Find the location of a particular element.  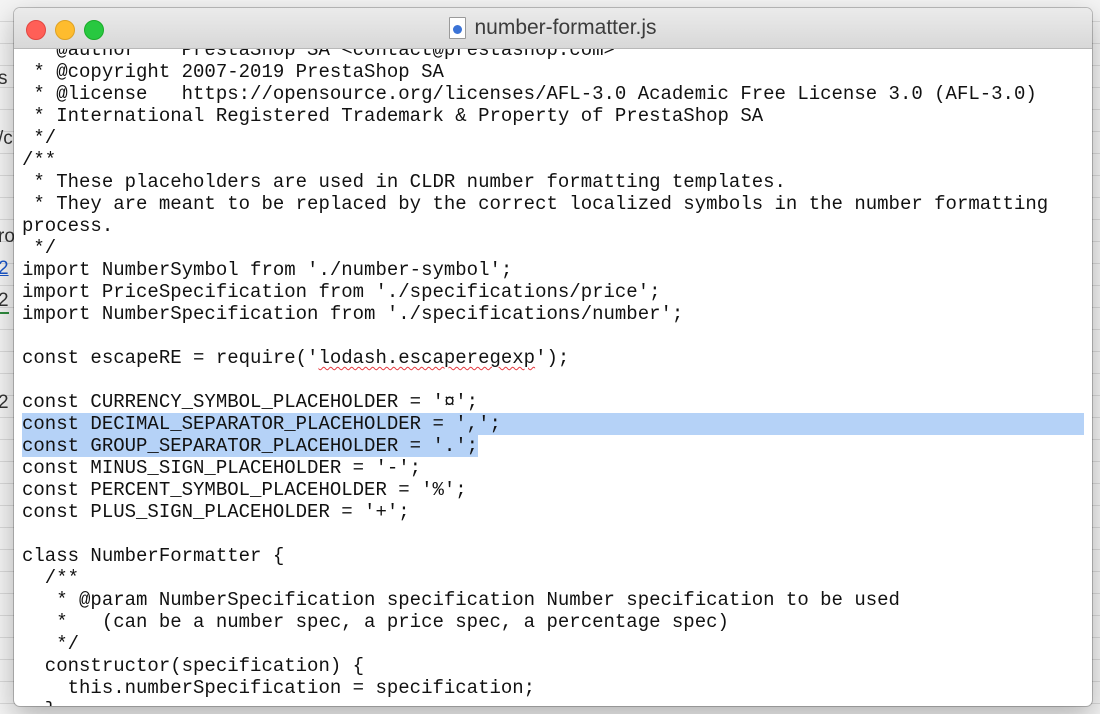

code-line: const PLUS_SIGN_PLACEHOLDER = '+'; is located at coordinates (553, 512).